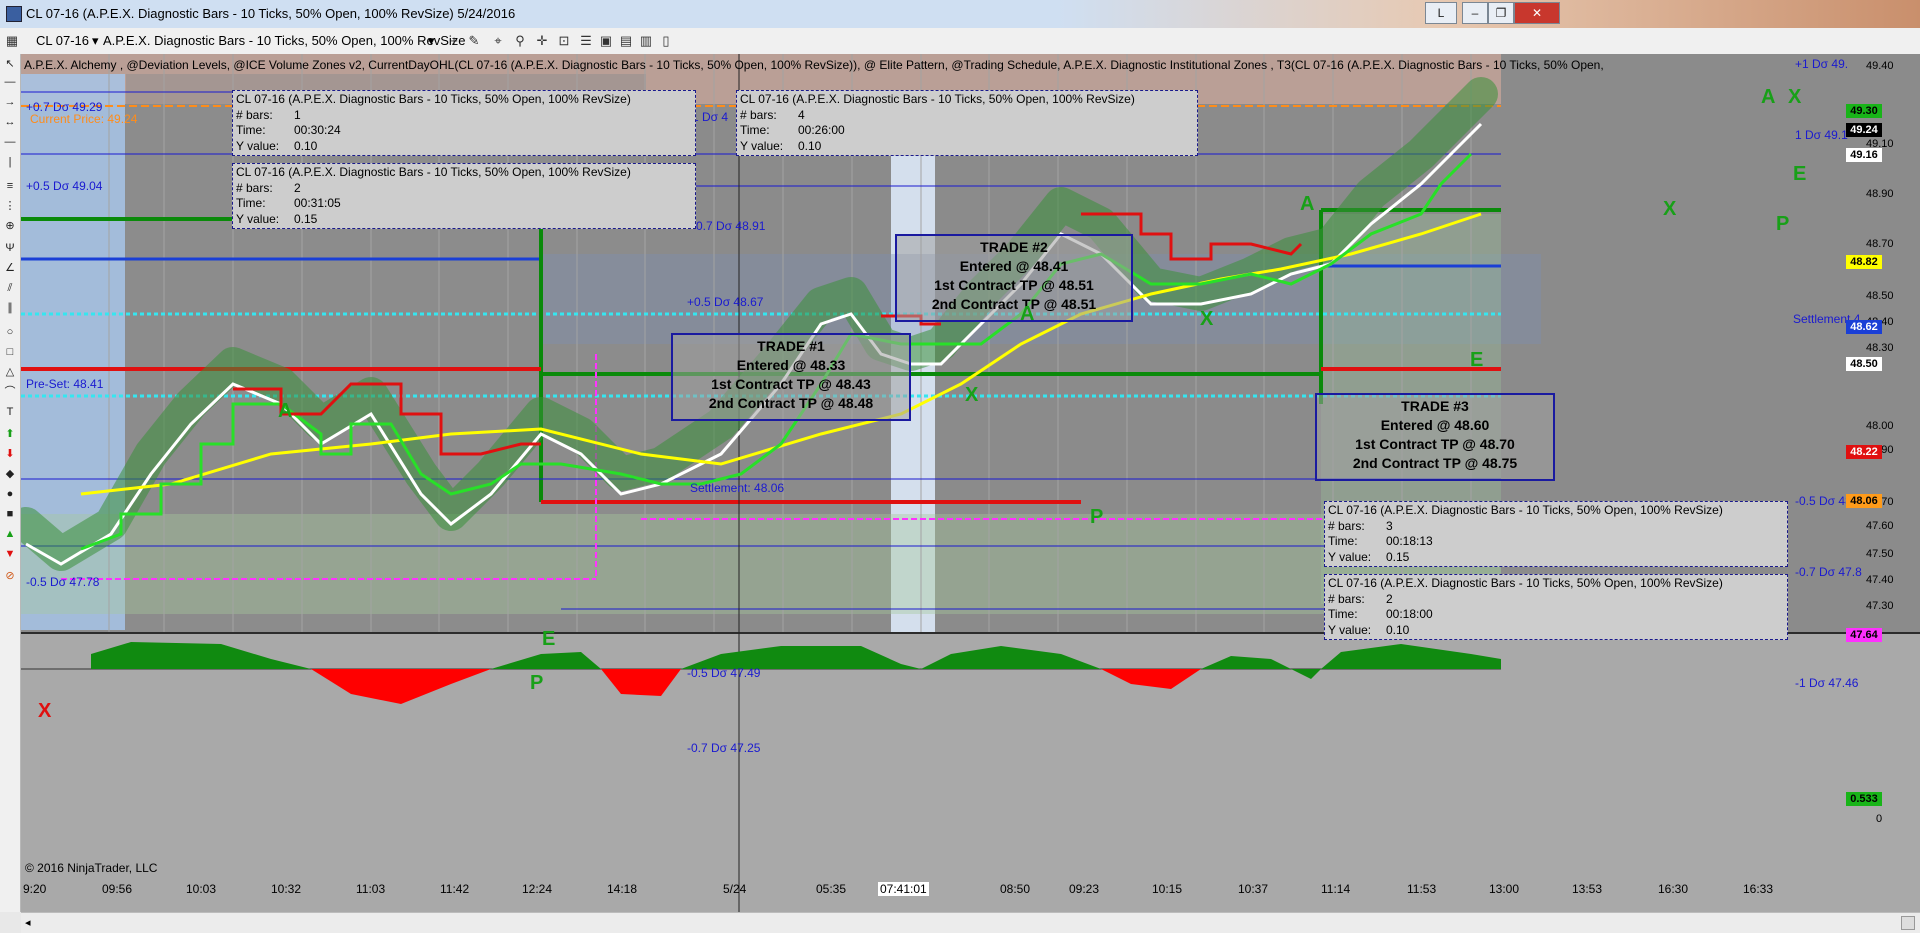 This screenshot has height=933, width=1920. Describe the element at coordinates (10, 206) in the screenshot. I see `fib-extension-icon: ⋮` at that location.